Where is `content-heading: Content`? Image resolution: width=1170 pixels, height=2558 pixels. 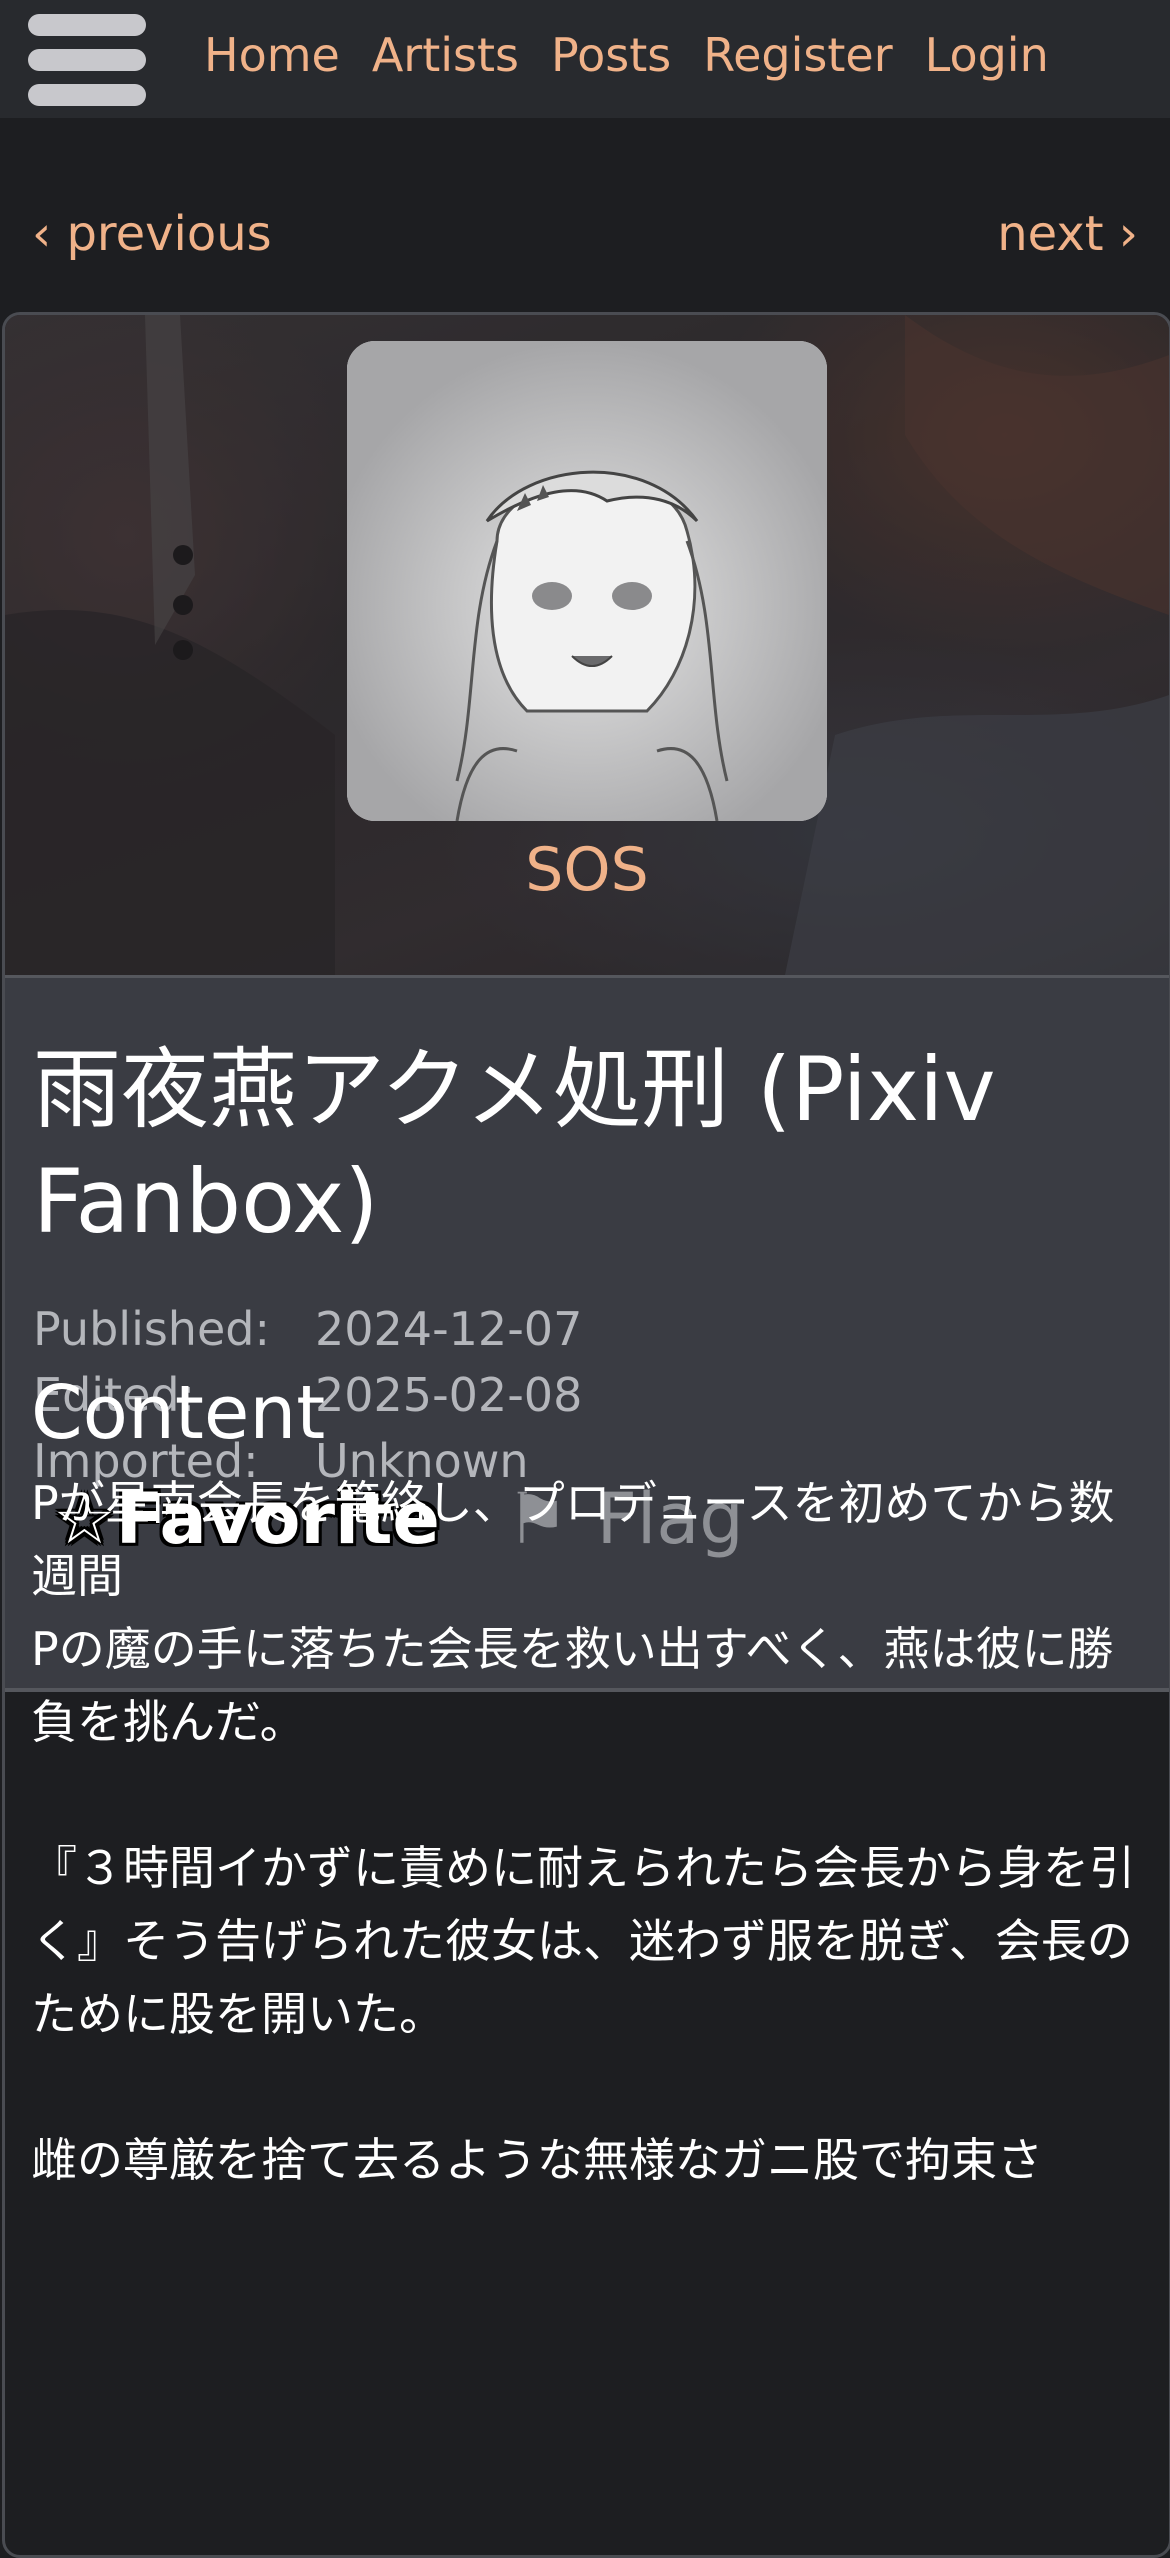
content-heading: Content is located at coordinates (178, 1413).